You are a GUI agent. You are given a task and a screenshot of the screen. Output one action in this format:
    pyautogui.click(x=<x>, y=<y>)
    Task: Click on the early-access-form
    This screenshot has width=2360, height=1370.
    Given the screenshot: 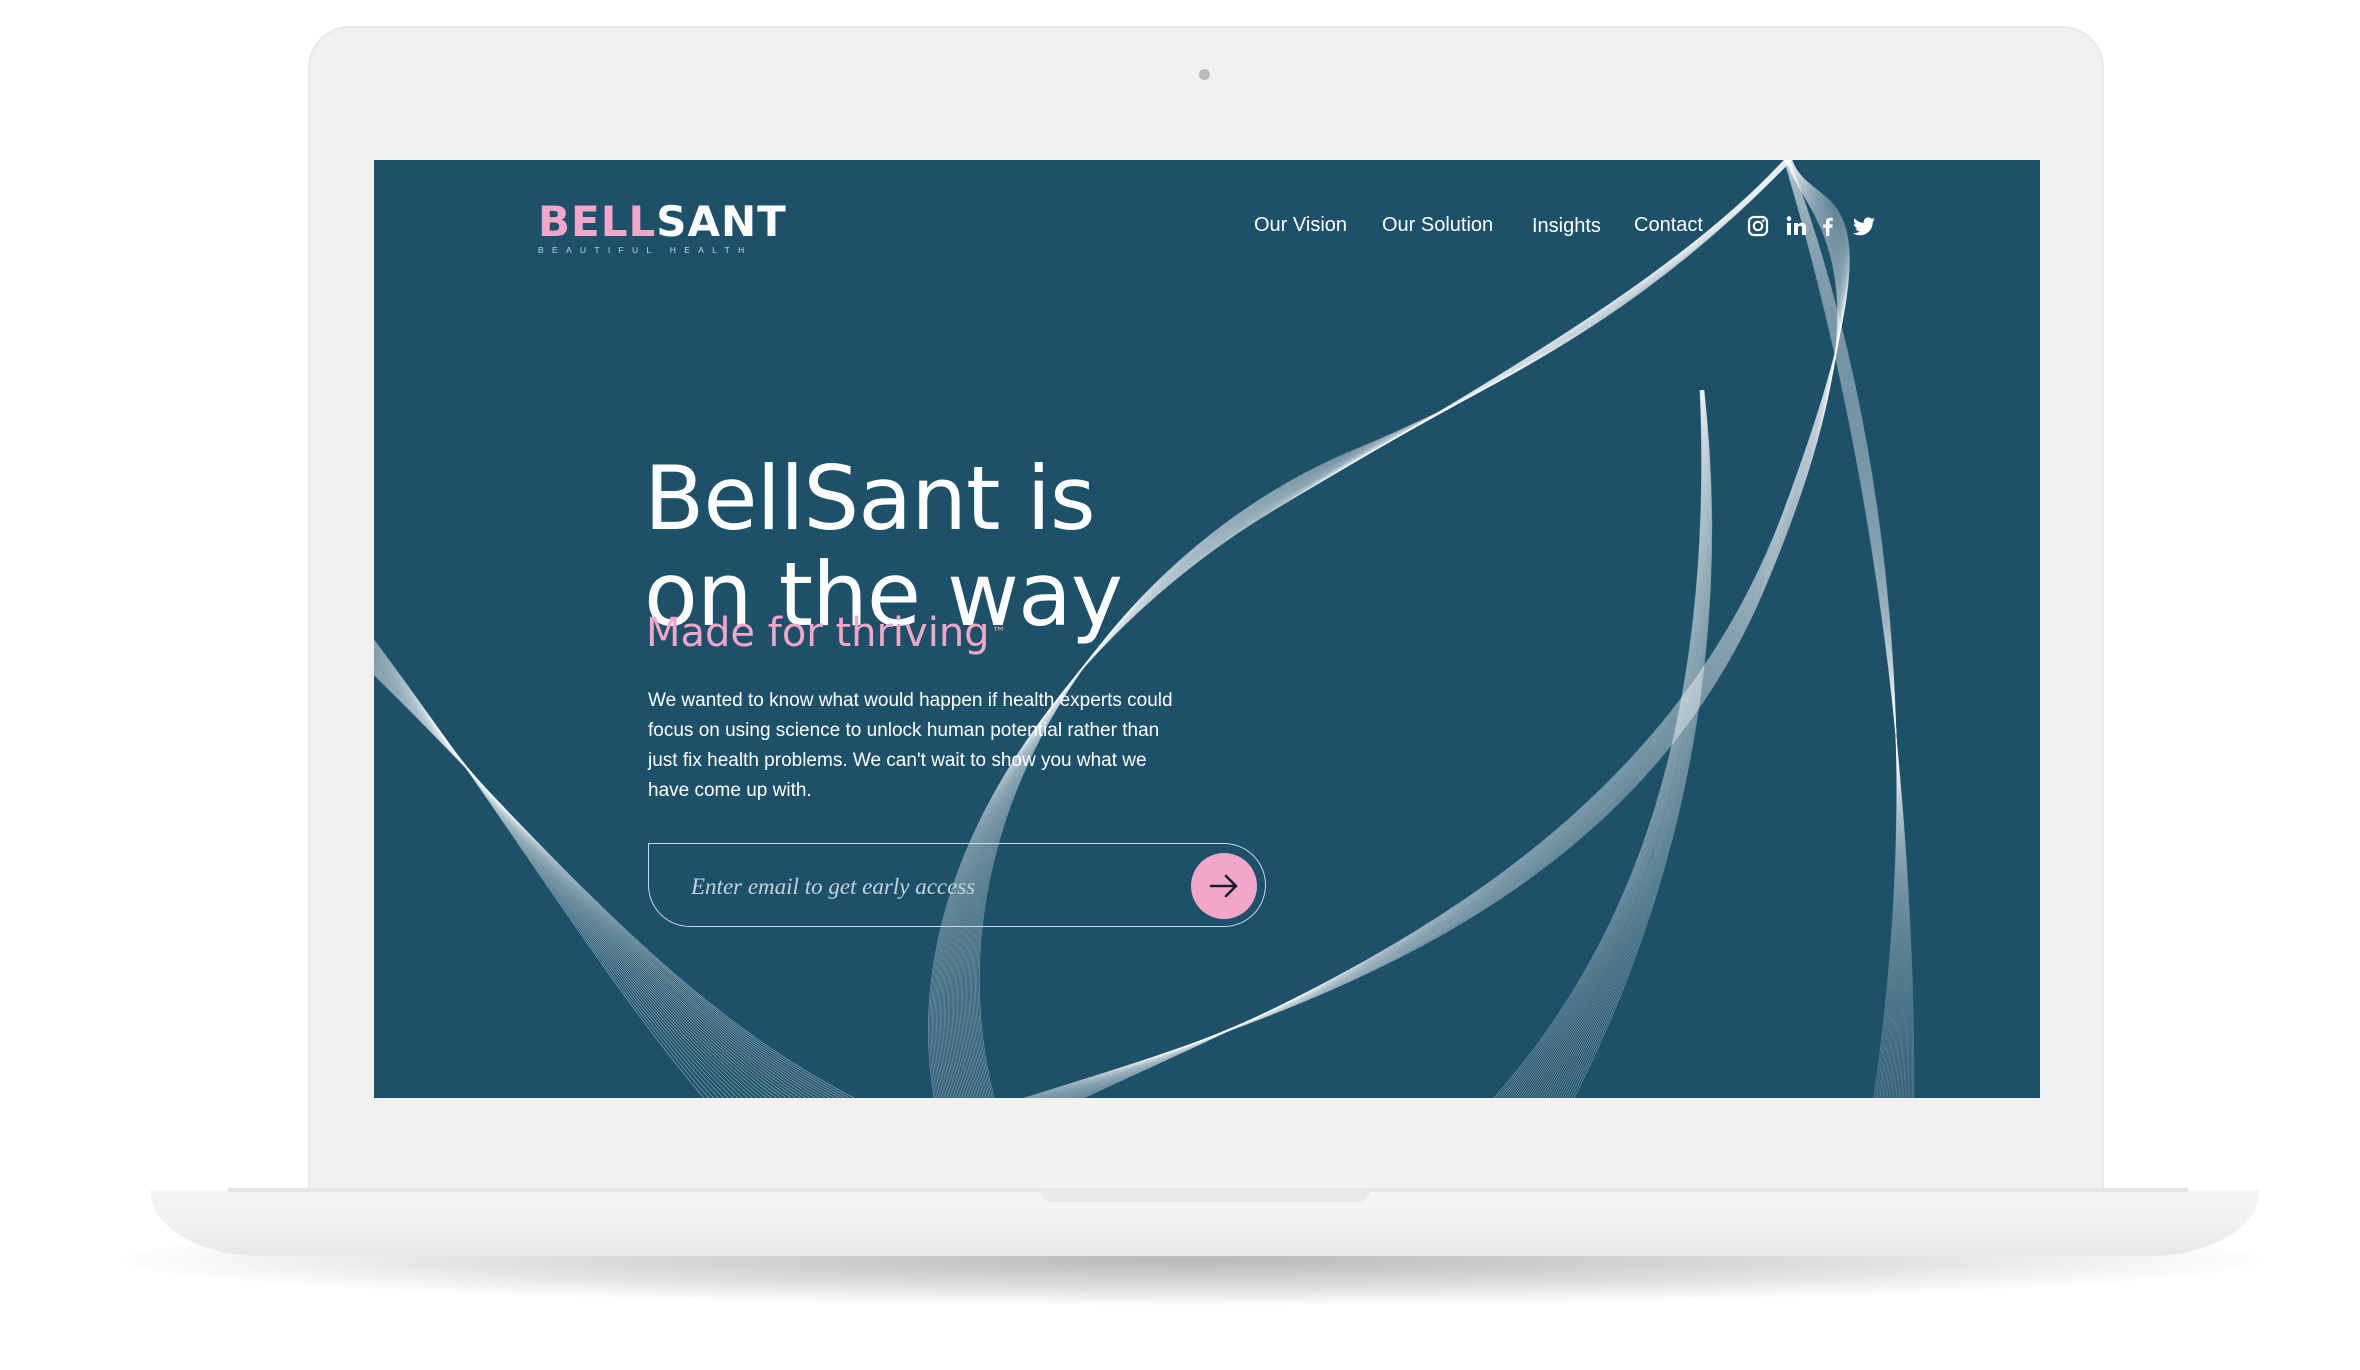 What is the action you would take?
    pyautogui.click(x=957, y=885)
    